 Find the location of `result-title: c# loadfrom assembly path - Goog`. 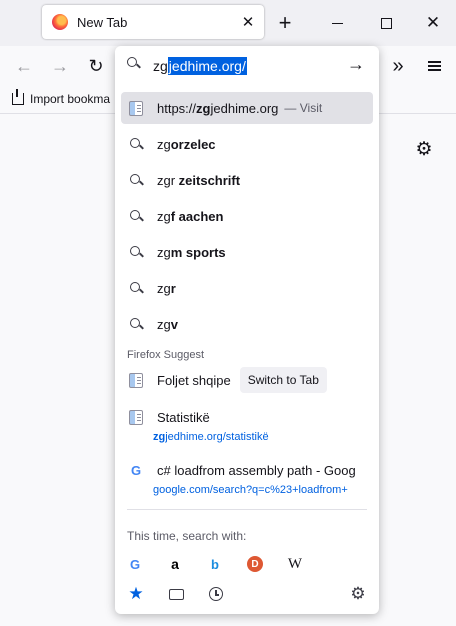

result-title: c# loadfrom assembly path - Goog is located at coordinates (256, 470).